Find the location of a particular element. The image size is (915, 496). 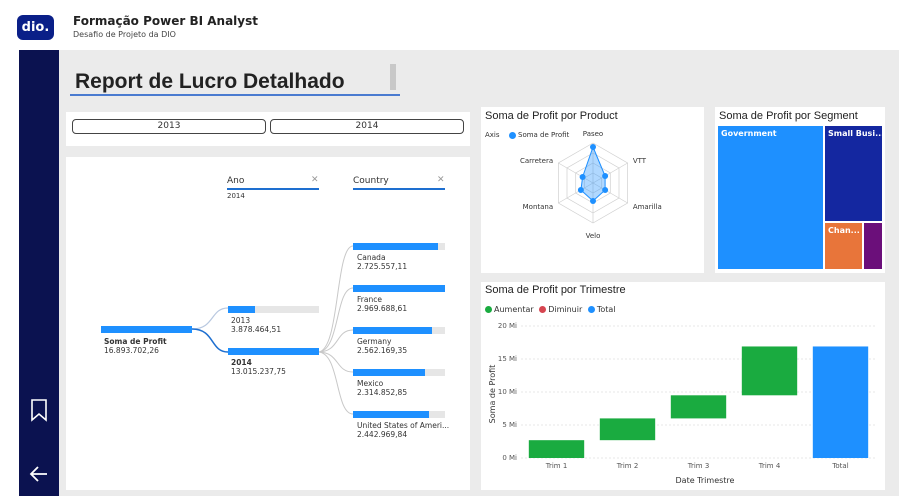

waterfall-xtick: Total is located at coordinates (839, 466).